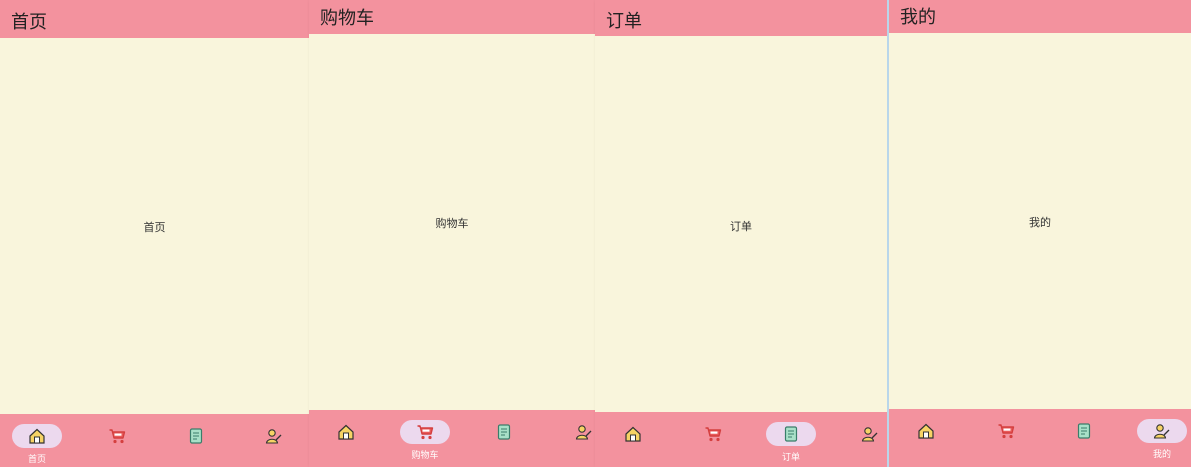  Describe the element at coordinates (452, 17) in the screenshot. I see `app-bar: 购物车` at that location.